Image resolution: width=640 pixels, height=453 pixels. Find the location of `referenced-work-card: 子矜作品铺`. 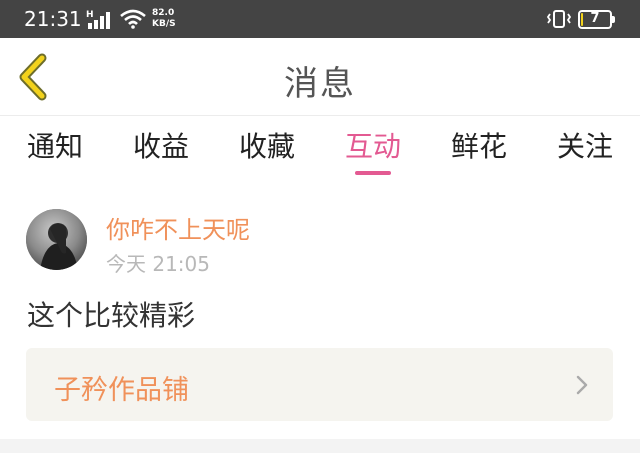

referenced-work-card: 子矜作品铺 is located at coordinates (319, 384).